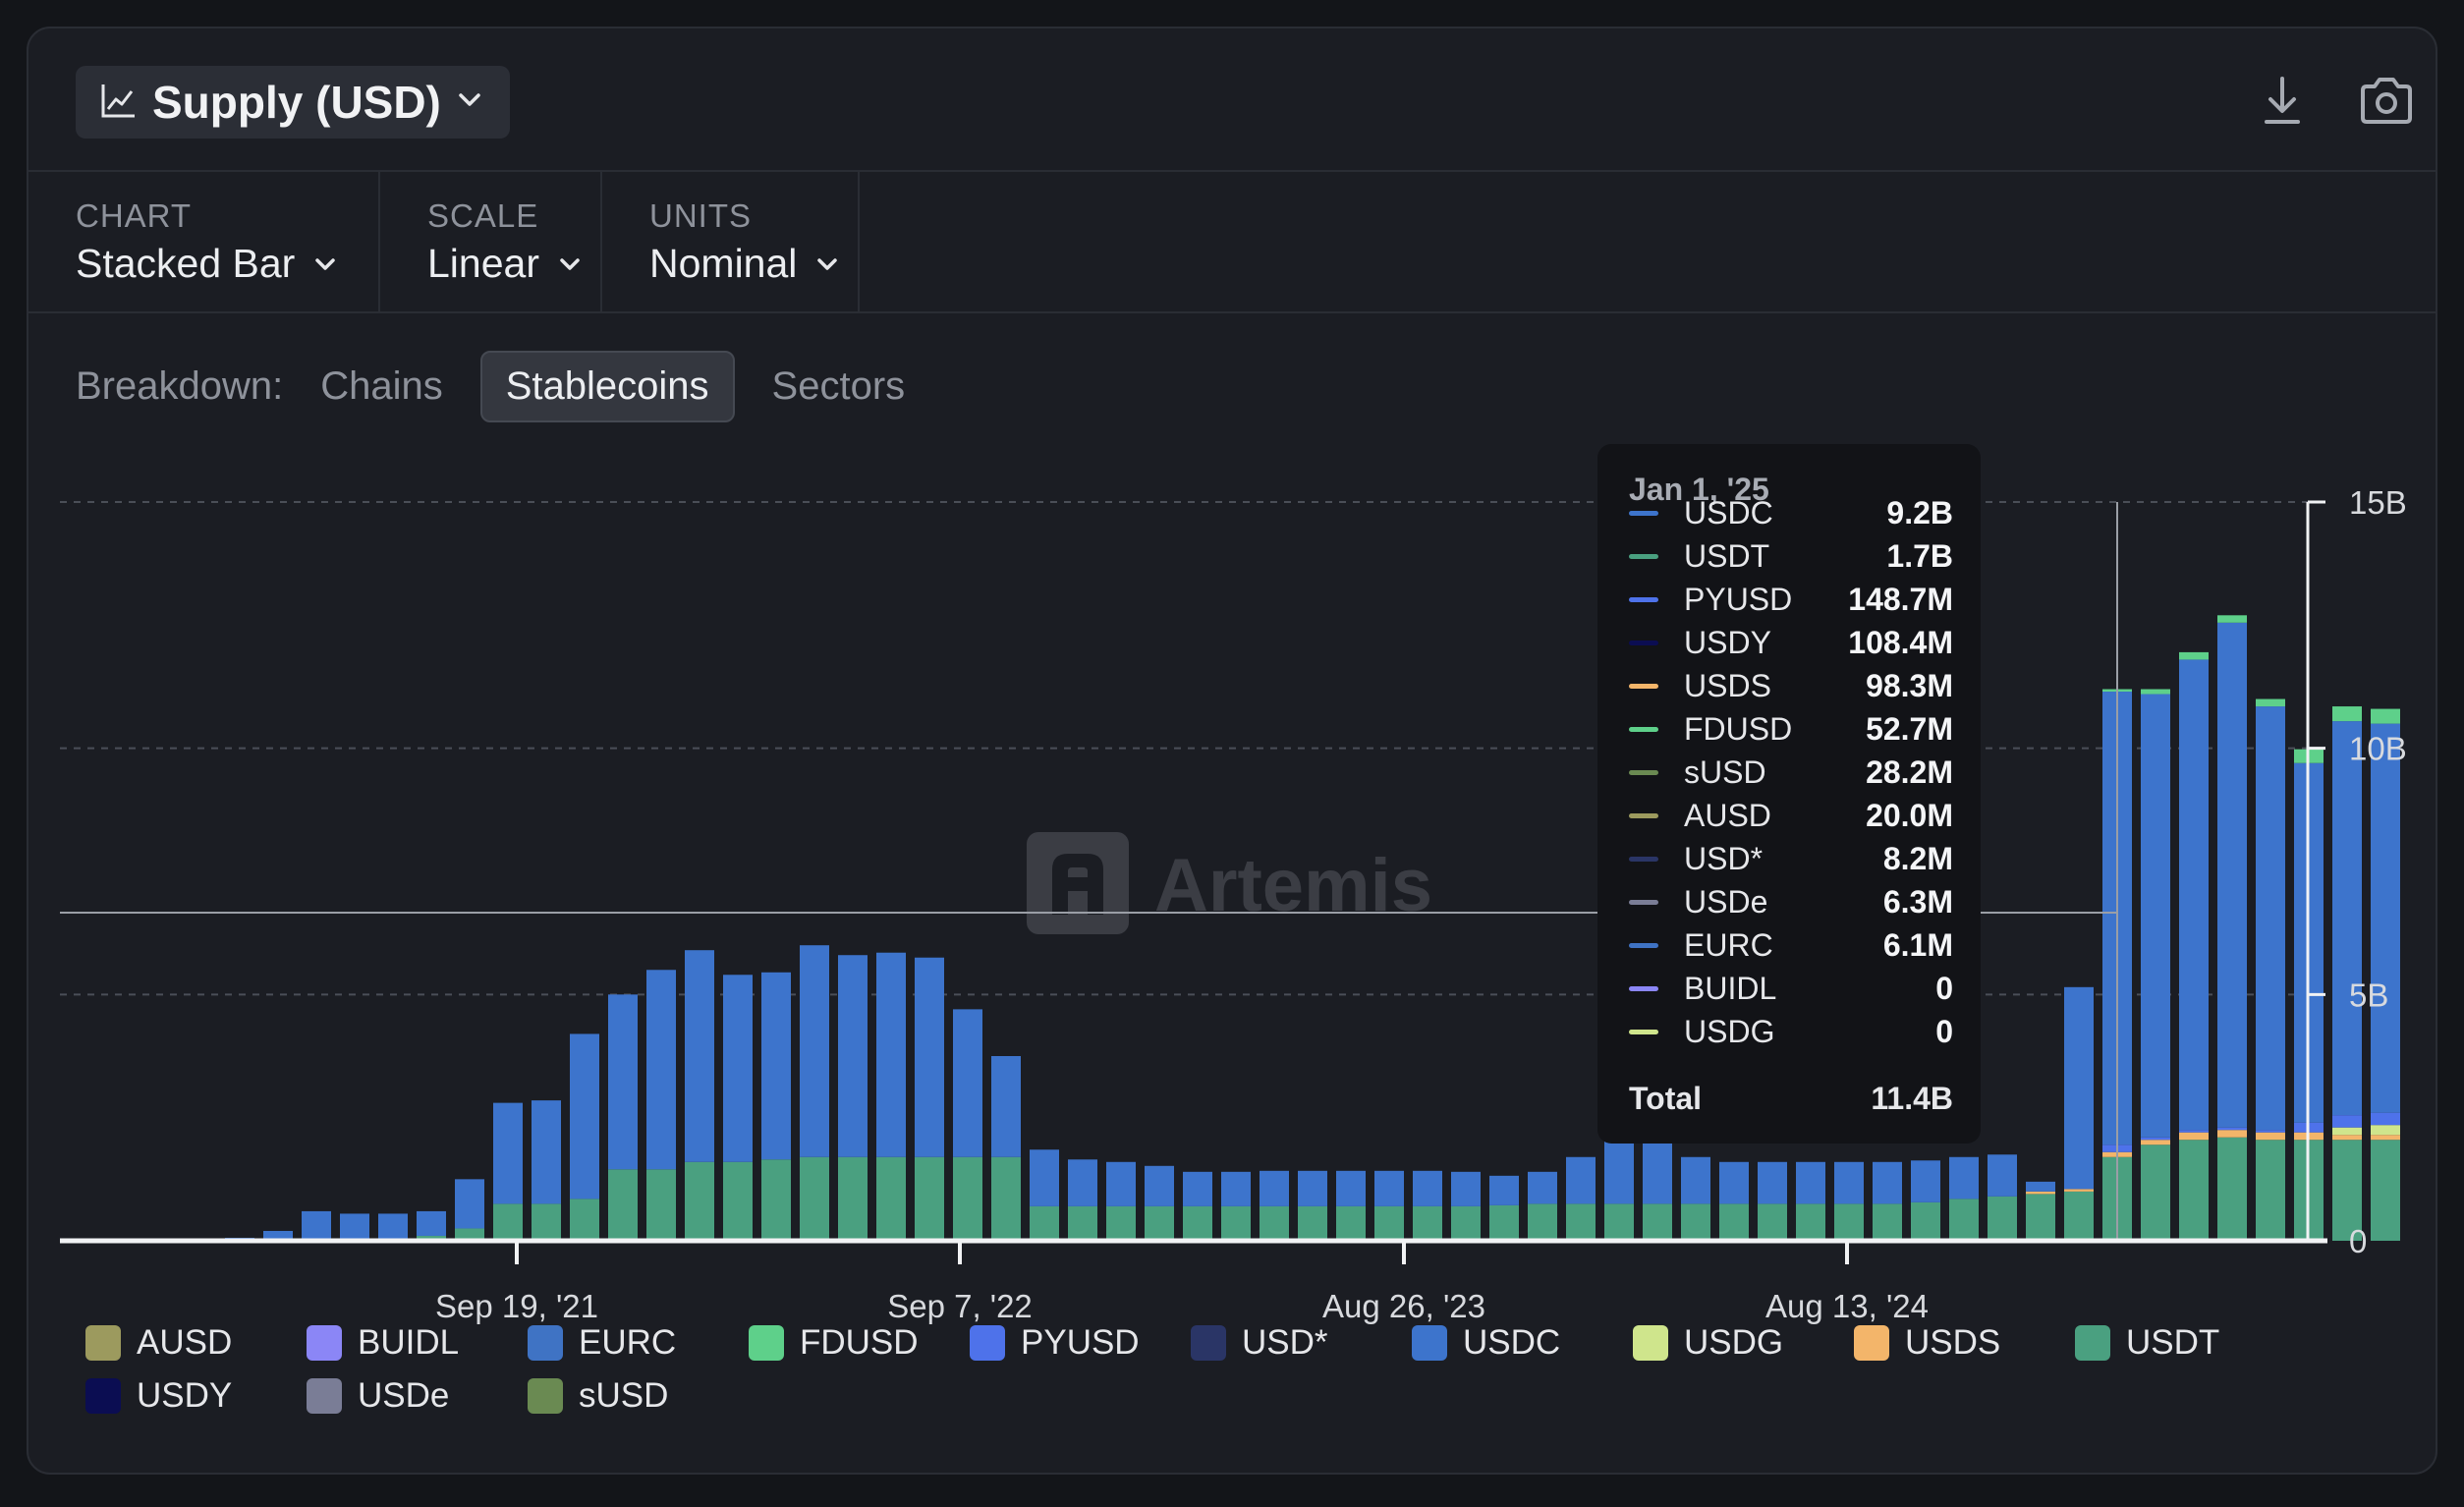  I want to click on legend-label: USDS, so click(1953, 1342).